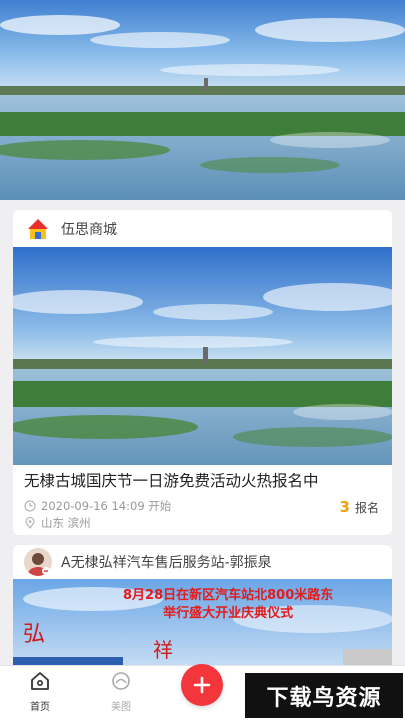 Image resolution: width=405 pixels, height=721 pixels. I want to click on signup-number: 3, so click(344, 507).